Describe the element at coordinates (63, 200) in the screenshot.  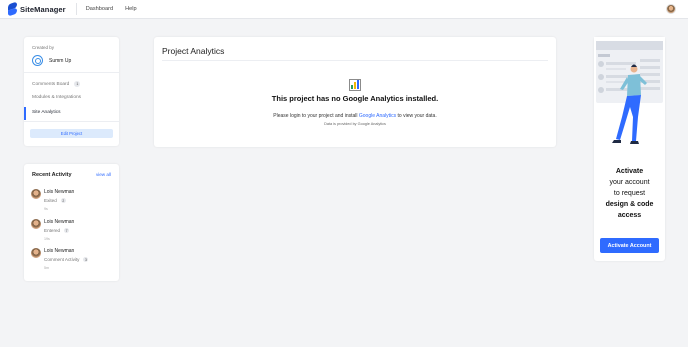
I see `activity-count: 2` at that location.